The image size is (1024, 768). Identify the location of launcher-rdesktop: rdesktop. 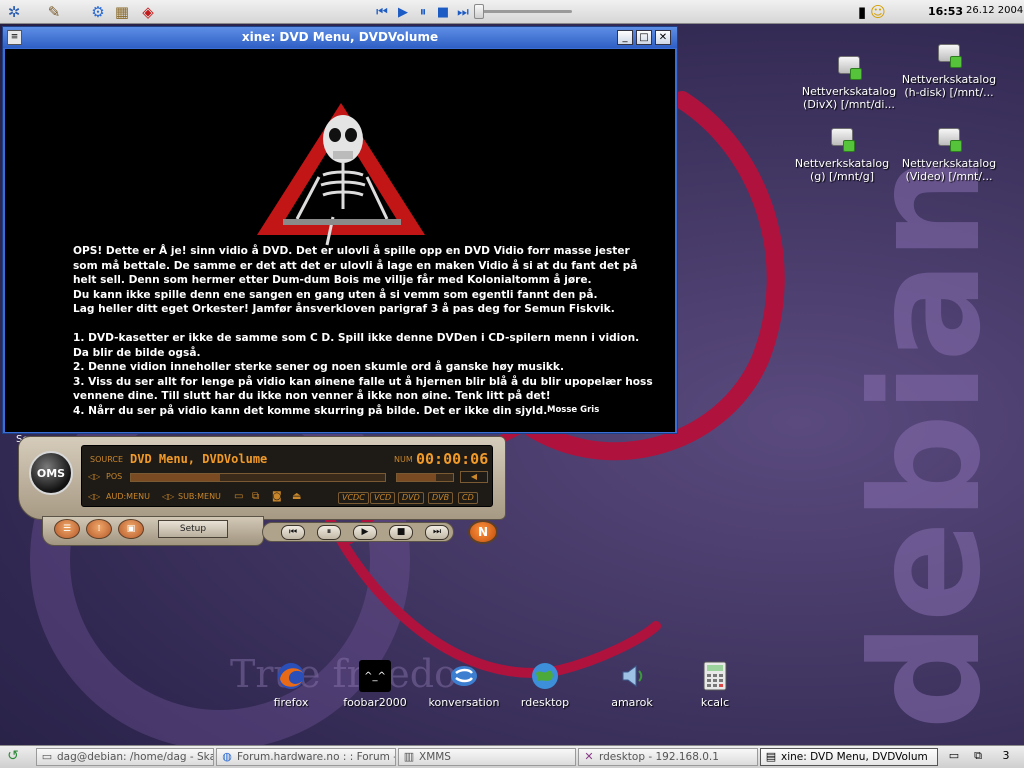
(545, 684).